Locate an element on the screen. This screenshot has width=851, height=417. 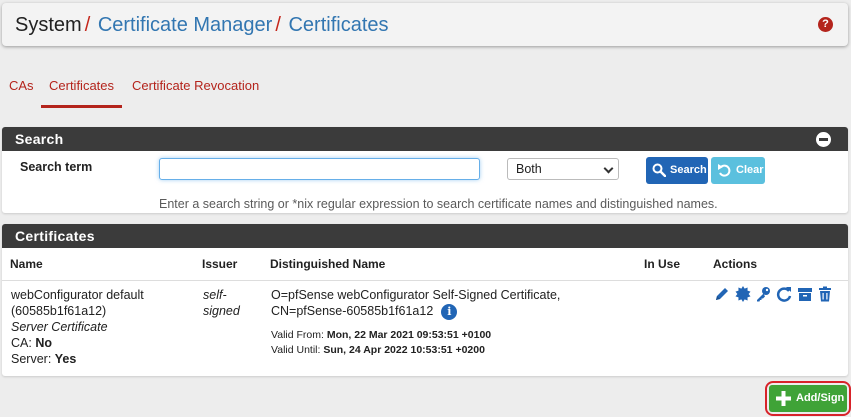
cert-actions is located at coordinates (774, 295).